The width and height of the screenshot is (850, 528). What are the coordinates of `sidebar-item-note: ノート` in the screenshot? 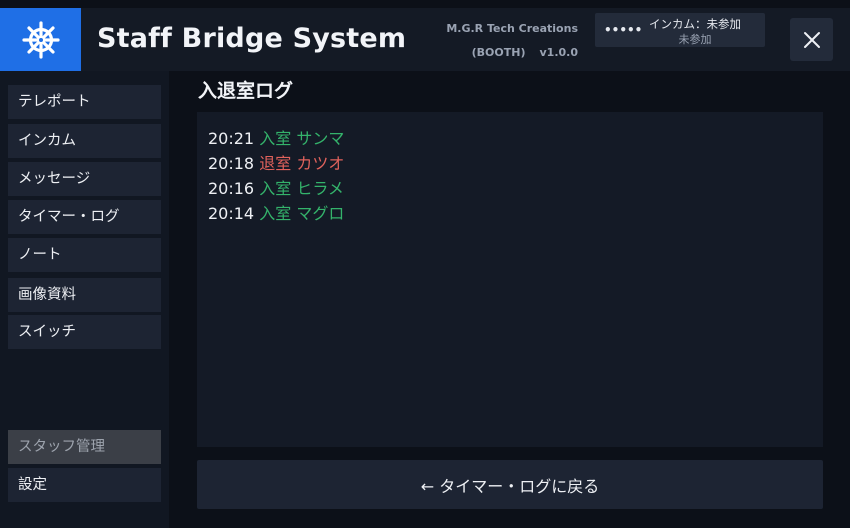 It's located at (84, 255).